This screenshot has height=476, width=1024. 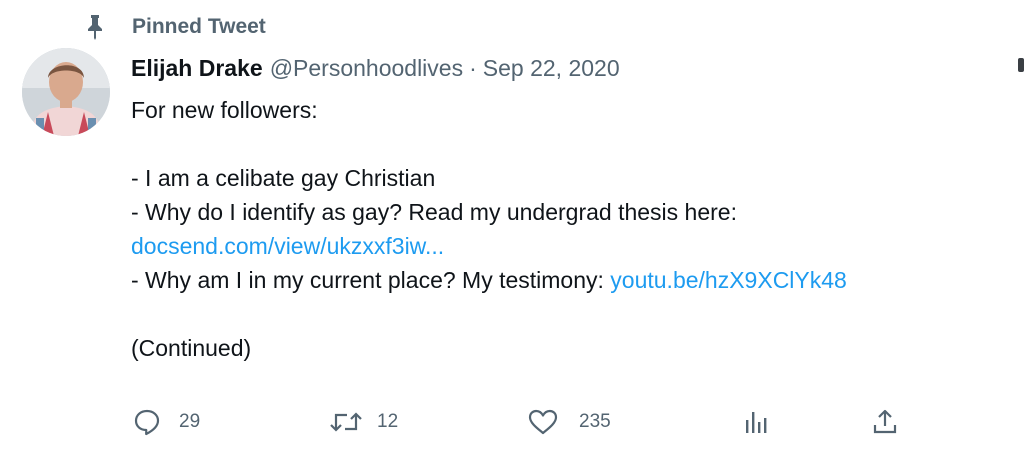 What do you see at coordinates (95, 27) in the screenshot?
I see `pin-icon` at bounding box center [95, 27].